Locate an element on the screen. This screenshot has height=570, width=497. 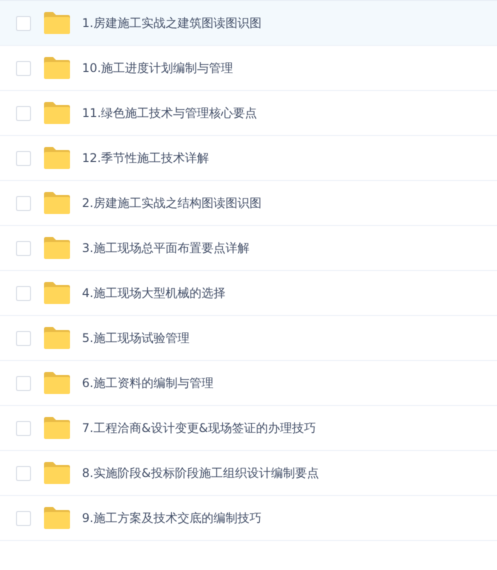
folder-name: 7.工程洽商&设计变更&现场签证的办理技巧 is located at coordinates (199, 428).